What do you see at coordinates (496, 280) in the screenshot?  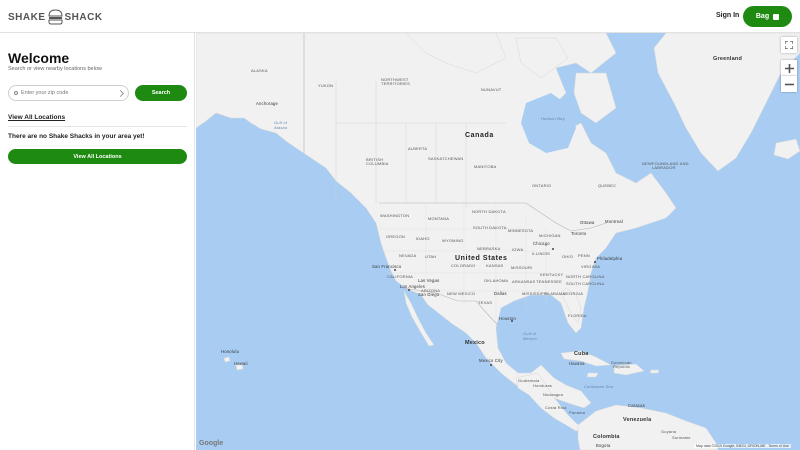 I see `label-oklahoma: OKLAHOMA` at bounding box center [496, 280].